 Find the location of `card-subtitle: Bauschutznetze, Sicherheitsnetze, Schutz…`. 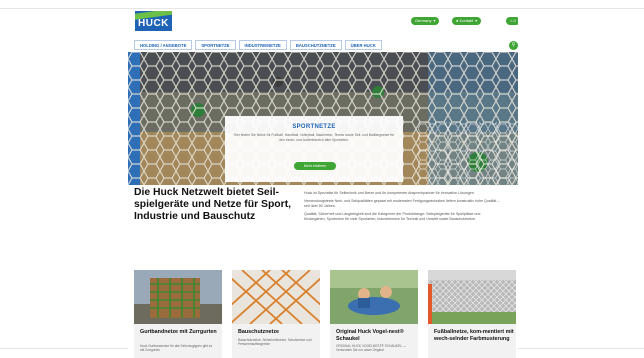

card-subtitle: Bauschutznetze, Sicherheitsnetze, Schutz… is located at coordinates (275, 342).